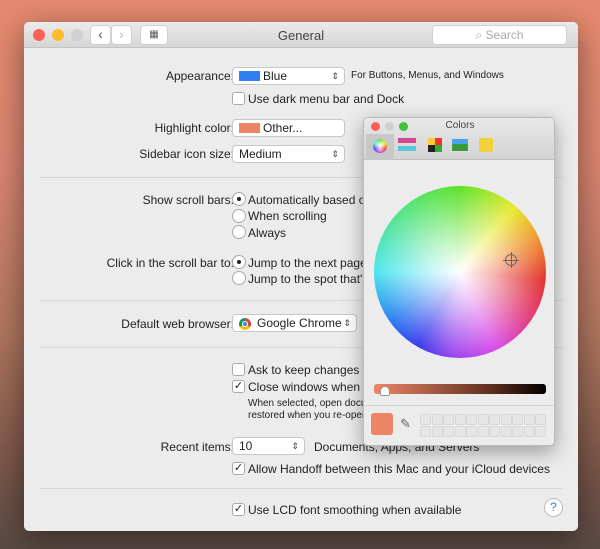 The image size is (600, 549). Describe the element at coordinates (177, 324) in the screenshot. I see `browser-label: Default web browser:` at that location.